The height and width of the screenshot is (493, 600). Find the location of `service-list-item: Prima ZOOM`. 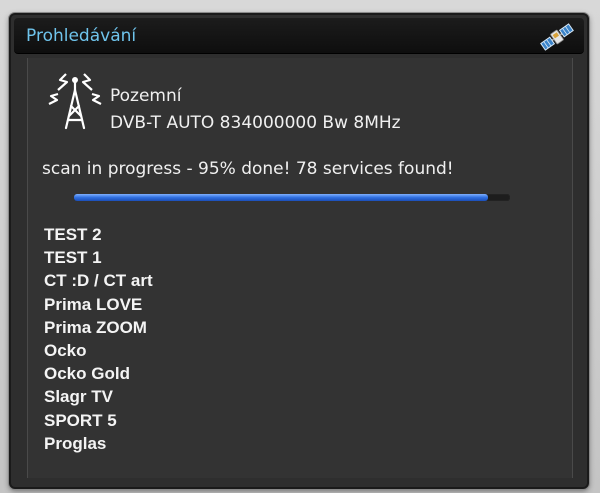

service-list-item: Prima ZOOM is located at coordinates (95, 327).